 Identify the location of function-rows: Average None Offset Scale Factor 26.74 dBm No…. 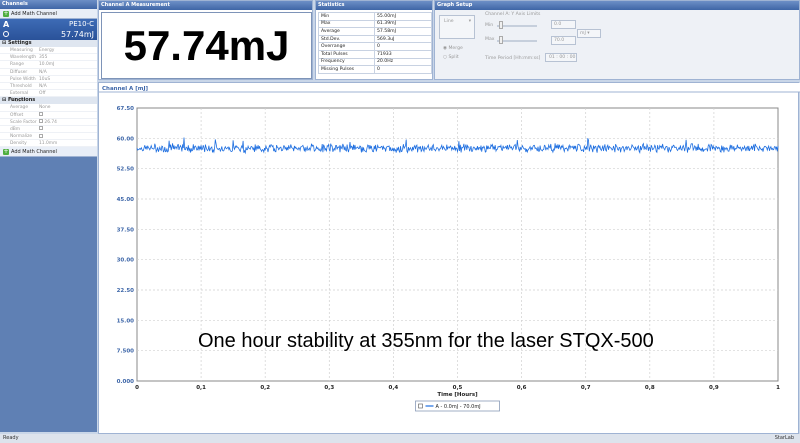
(48, 126).